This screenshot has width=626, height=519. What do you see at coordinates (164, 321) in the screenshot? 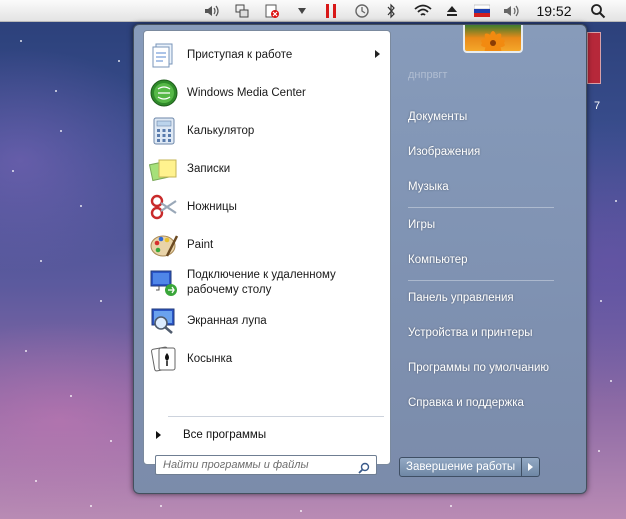
I see `magnifier-icon` at bounding box center [164, 321].